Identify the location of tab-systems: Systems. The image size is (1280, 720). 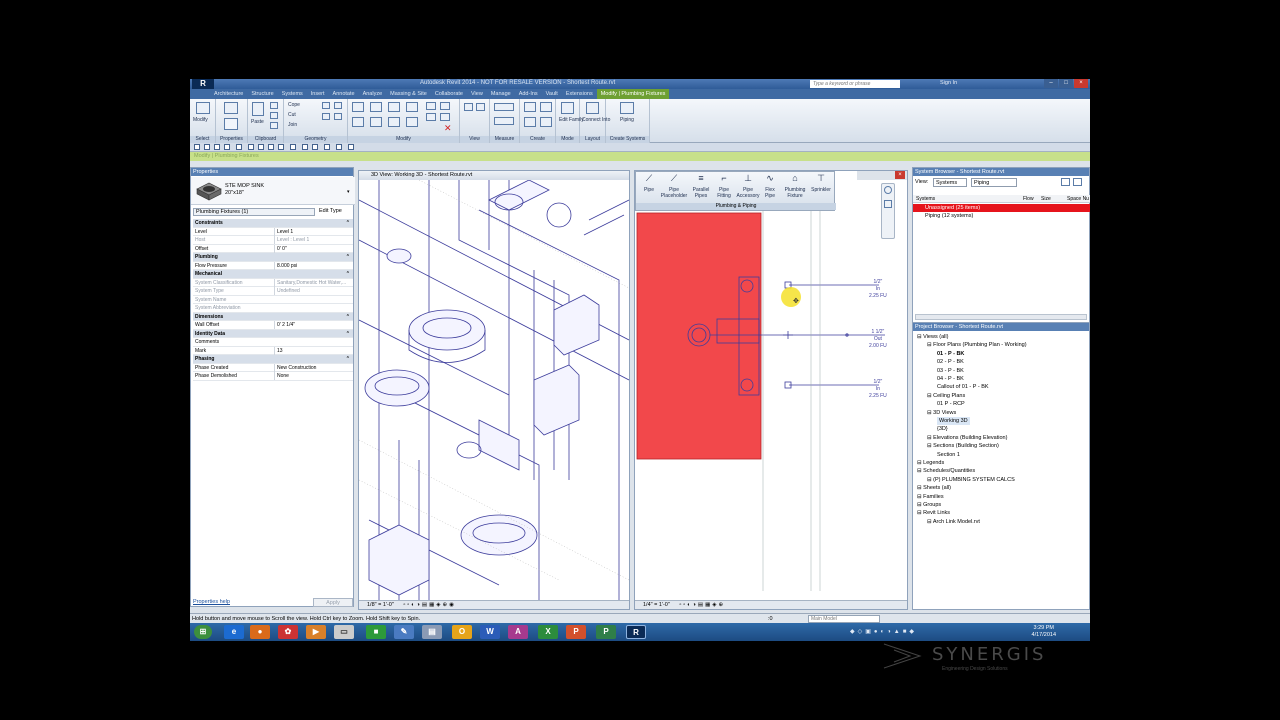
(292, 94).